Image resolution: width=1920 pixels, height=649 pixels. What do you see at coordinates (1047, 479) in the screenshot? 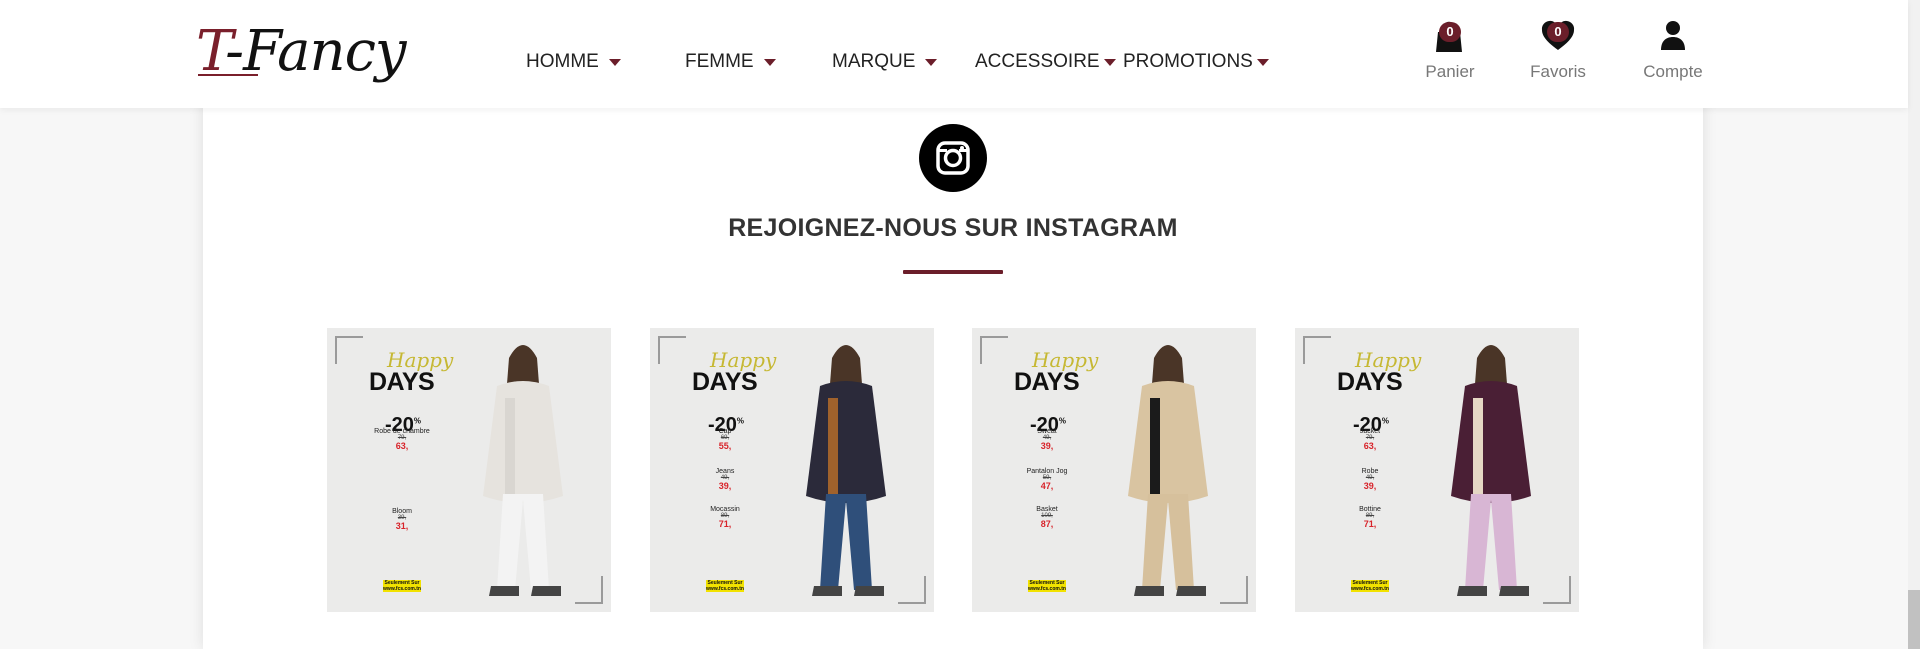
I see `promo-item: Pantalon Jog 59, 47,` at bounding box center [1047, 479].